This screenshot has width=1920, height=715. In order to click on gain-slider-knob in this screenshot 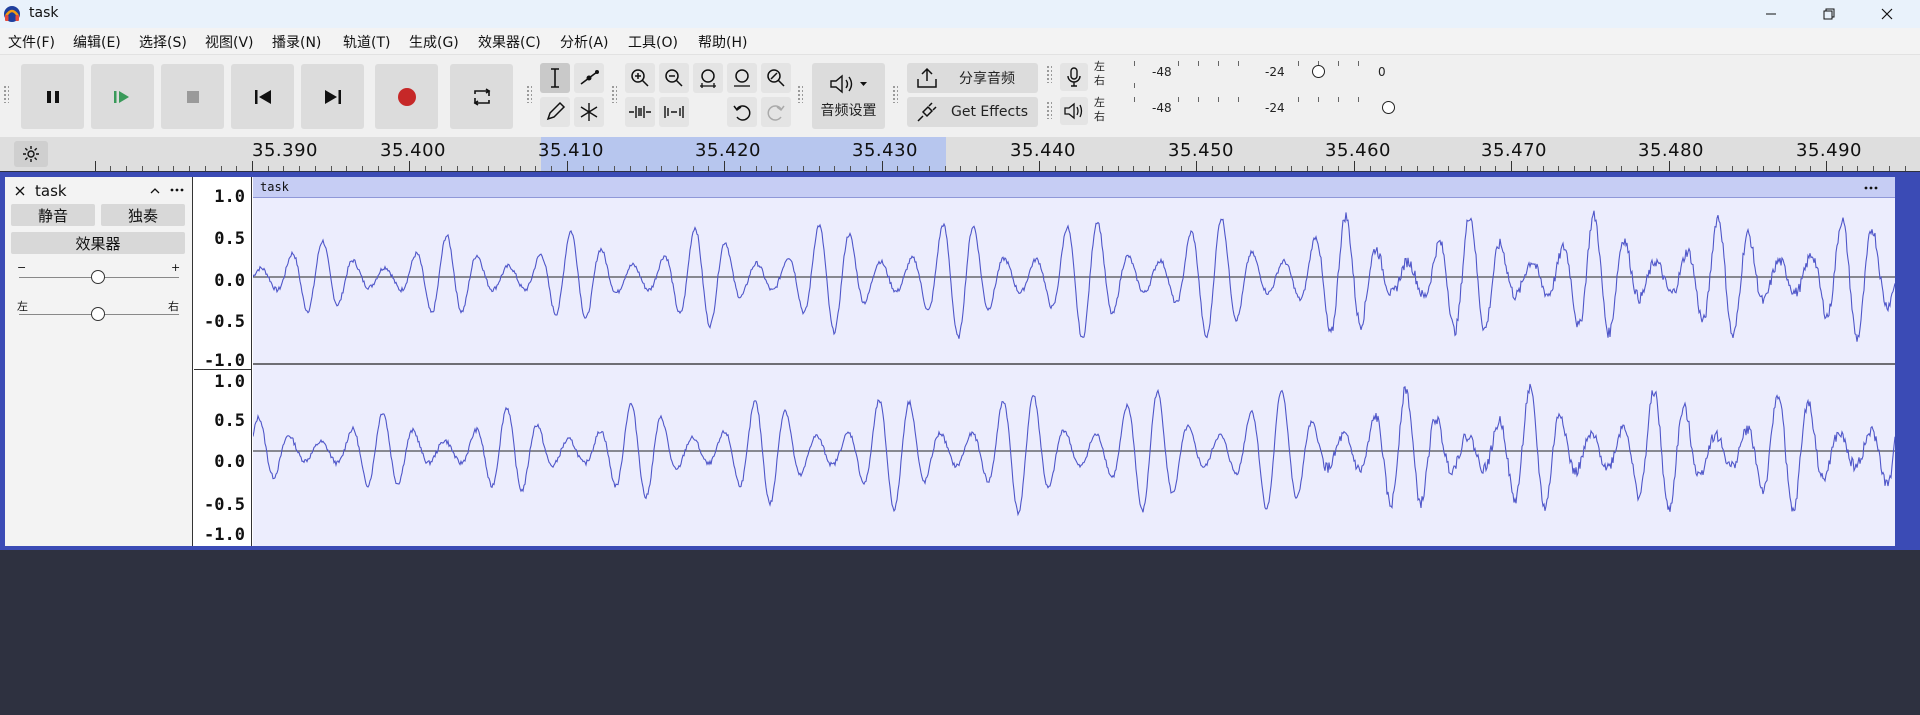, I will do `click(98, 277)`.